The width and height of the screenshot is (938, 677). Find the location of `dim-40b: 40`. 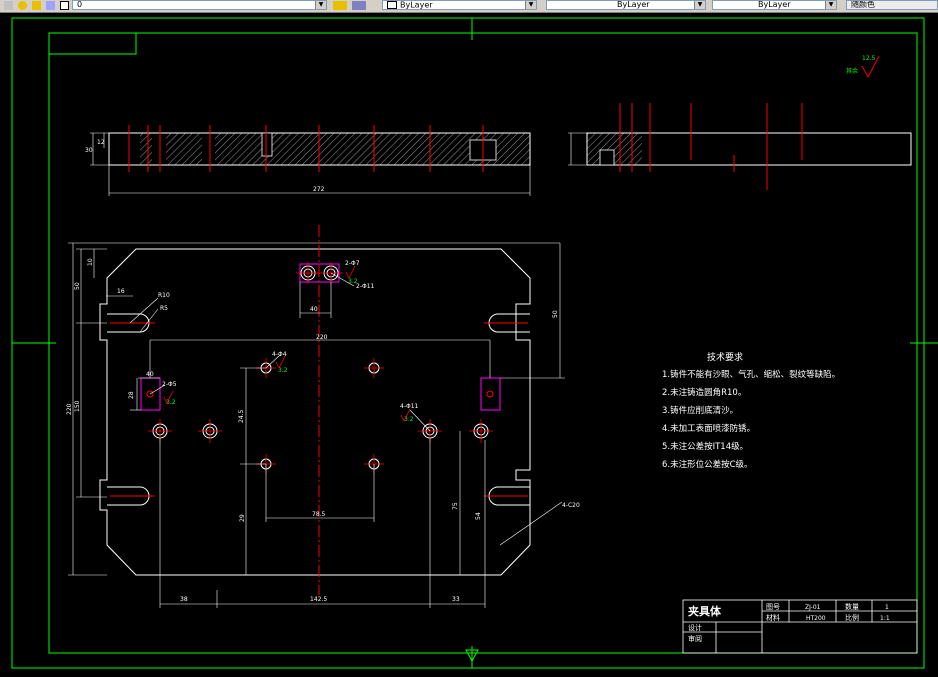

dim-40b: 40 is located at coordinates (150, 374).